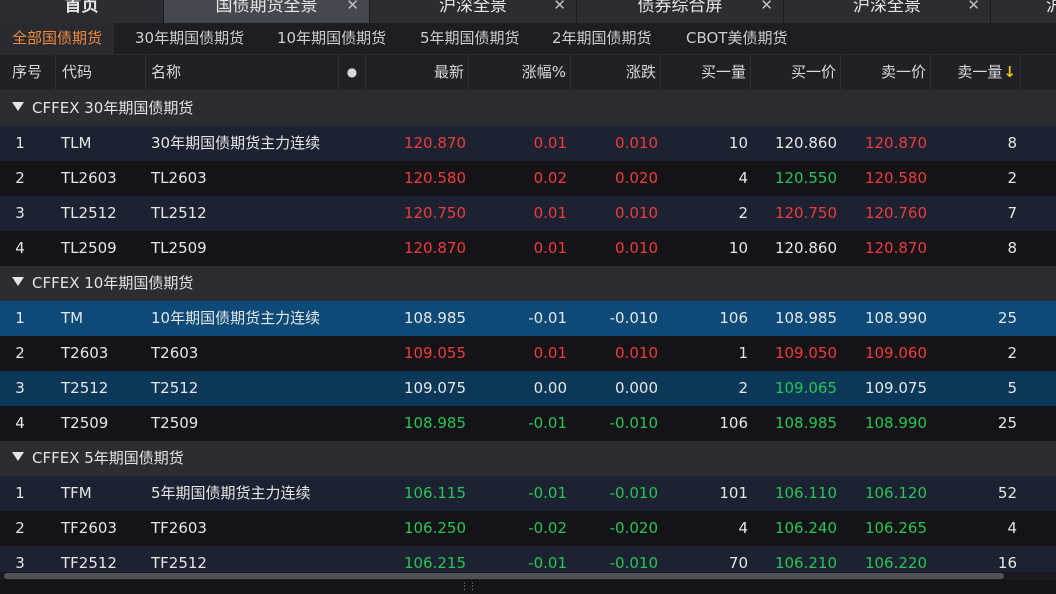 This screenshot has width=1056, height=594. Describe the element at coordinates (189, 38) in the screenshot. I see `subtab-30y: 30年期国债期货` at that location.